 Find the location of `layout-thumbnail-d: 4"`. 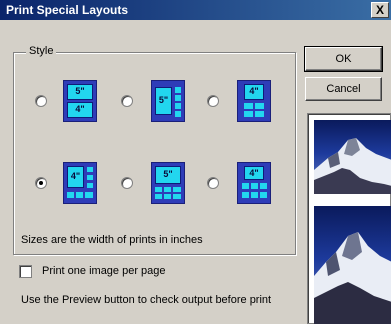

layout-thumbnail-d: 4" is located at coordinates (80, 183).